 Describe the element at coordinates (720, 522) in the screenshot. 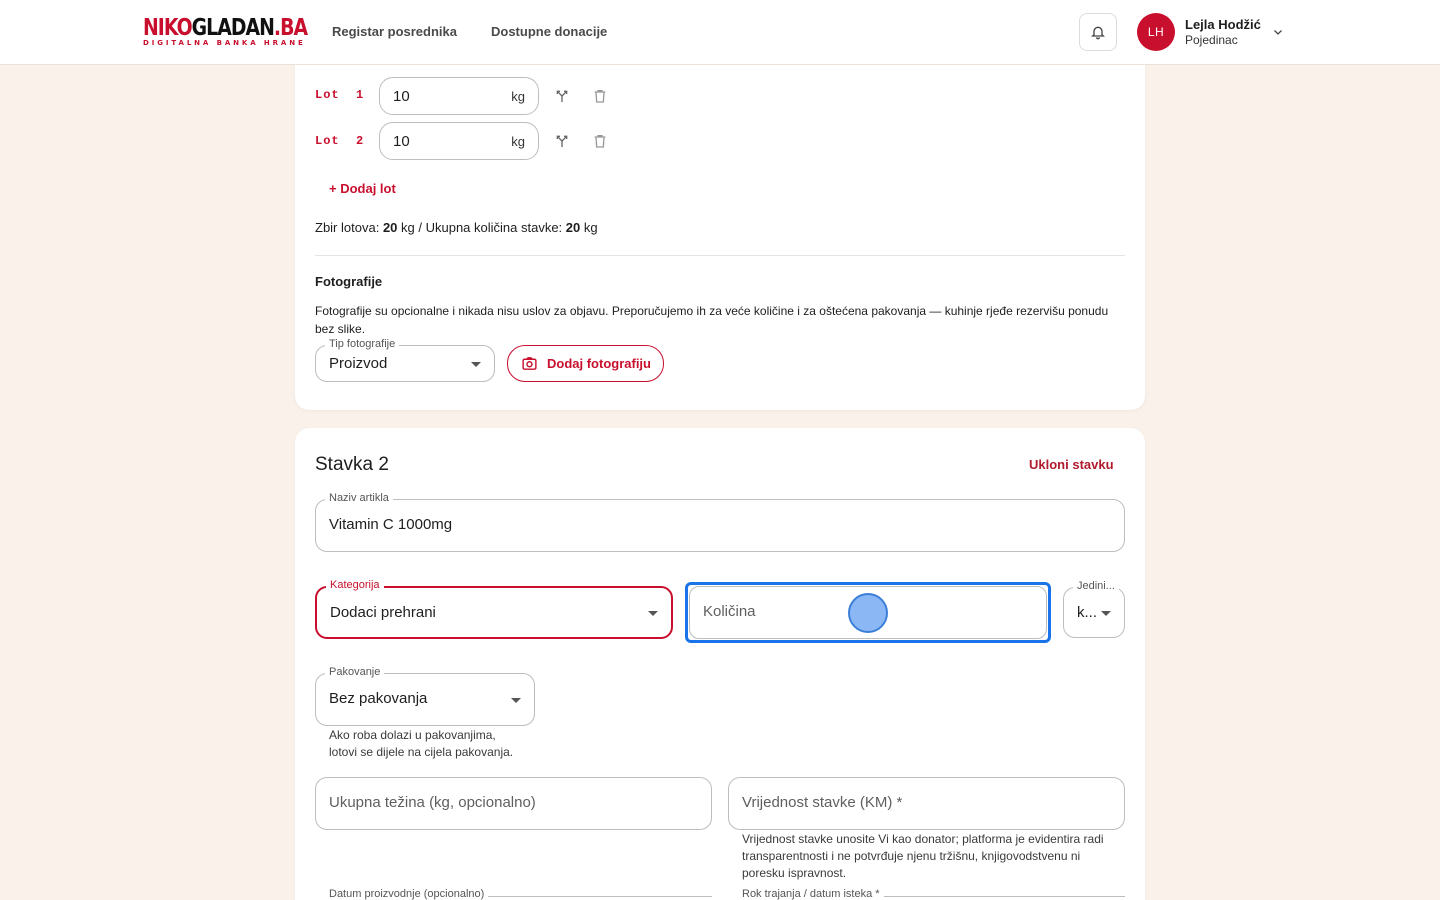

I see `article-name-input: Naziv artikla Vitamin C 1000mg` at that location.